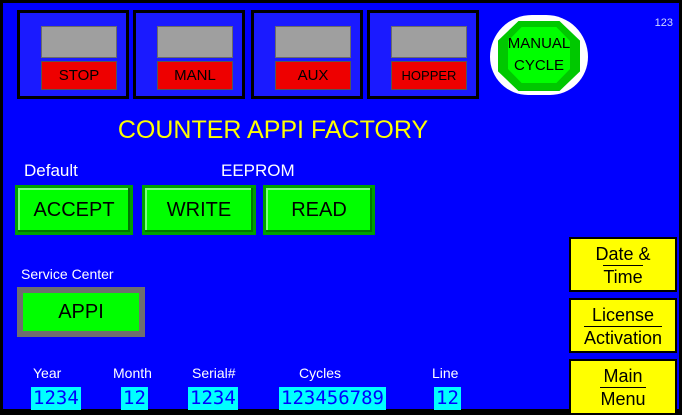 This screenshot has height=415, width=682. What do you see at coordinates (51, 170) in the screenshot?
I see `default-label: Default` at bounding box center [51, 170].